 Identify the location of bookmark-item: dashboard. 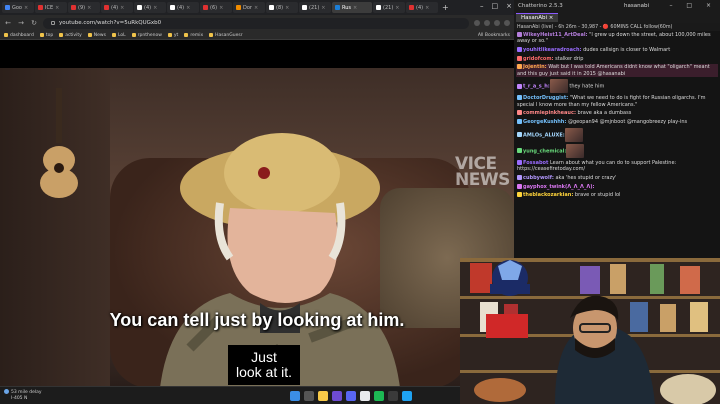
(19, 35).